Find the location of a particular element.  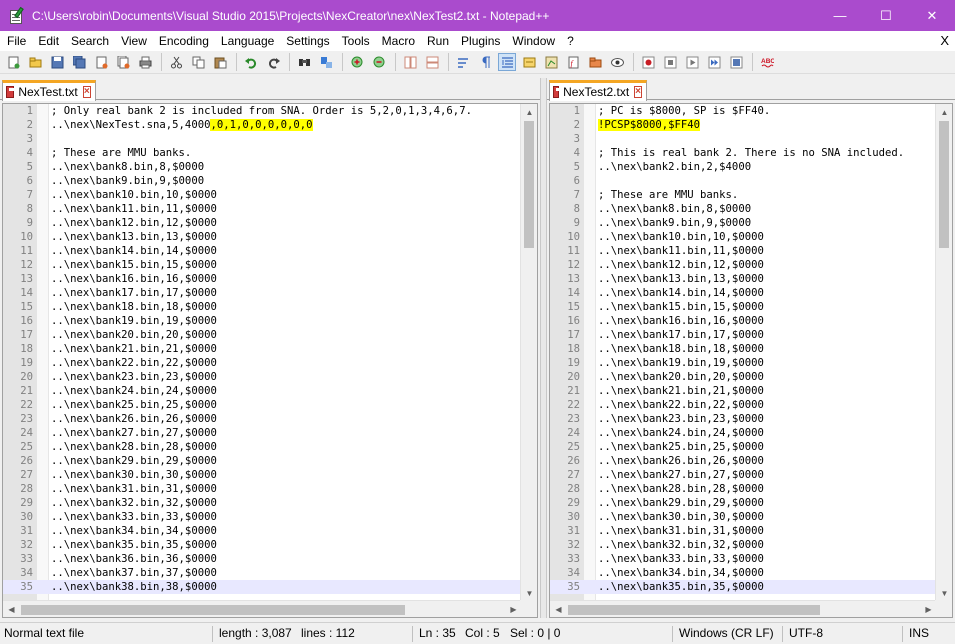

line-text: ; PC is $8000, SP is $FF40. is located at coordinates (684, 111).